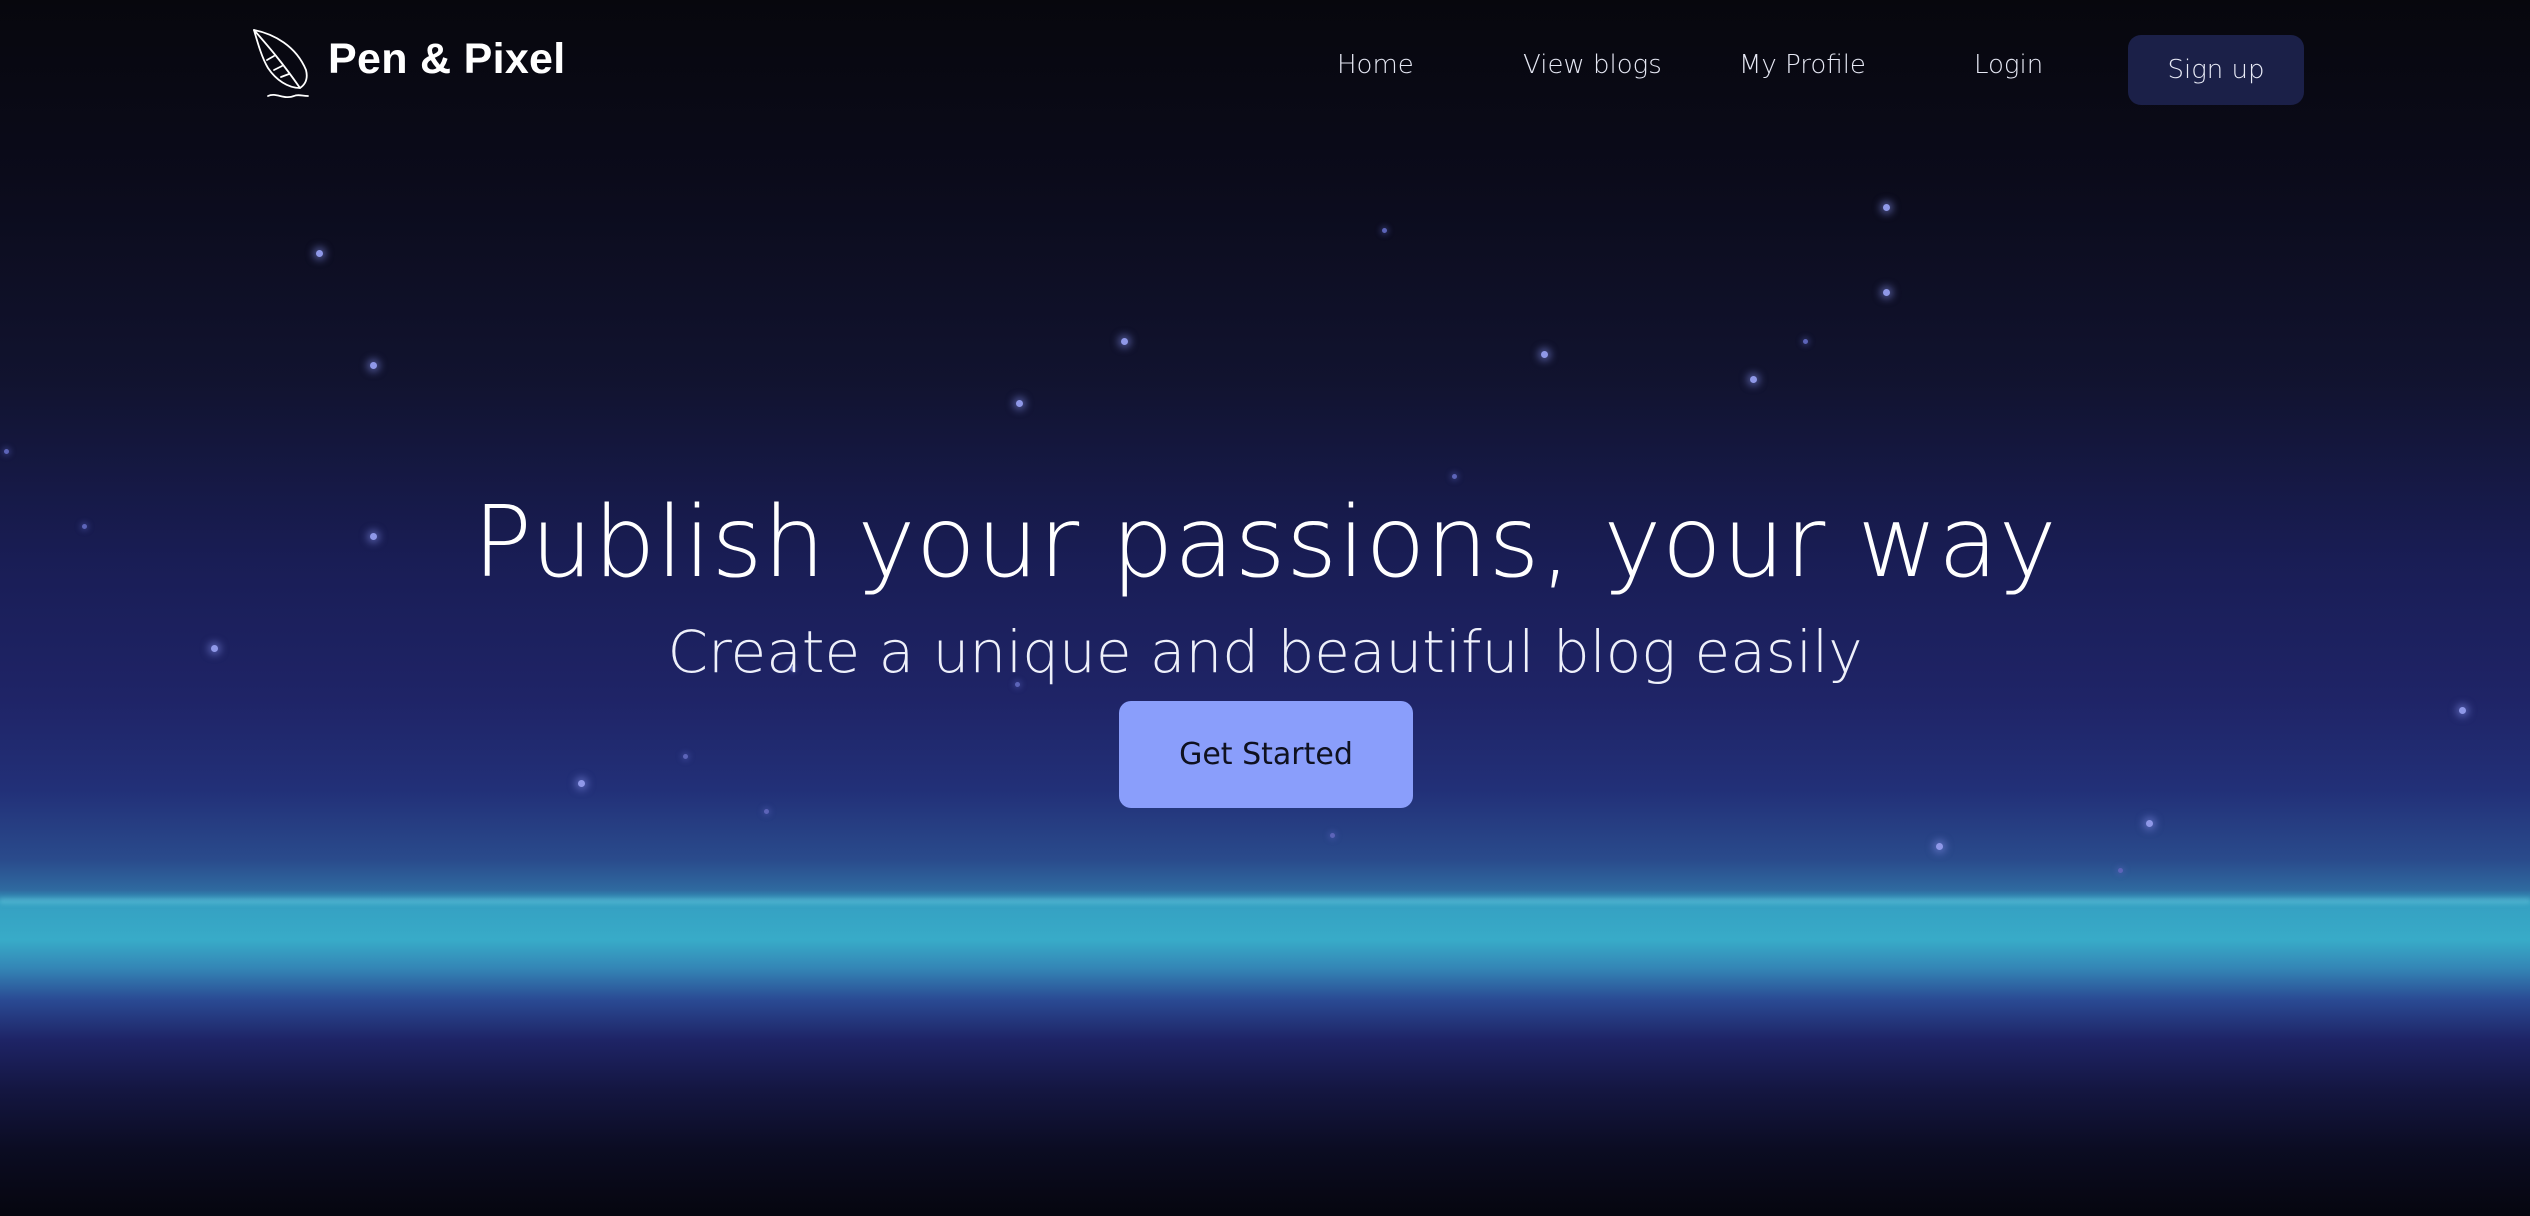 The height and width of the screenshot is (1216, 2530). I want to click on hero-title: Publish your passions, your way, so click(1265, 542).